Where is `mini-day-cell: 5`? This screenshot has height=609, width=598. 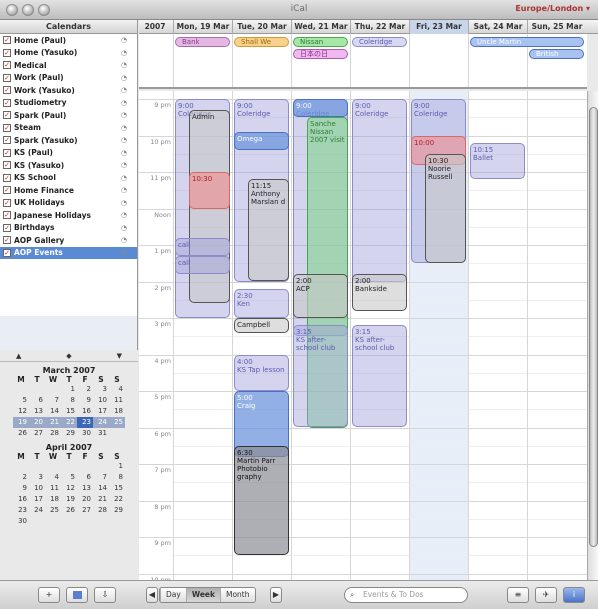
mini-day-cell: 5 is located at coordinates (21, 400).